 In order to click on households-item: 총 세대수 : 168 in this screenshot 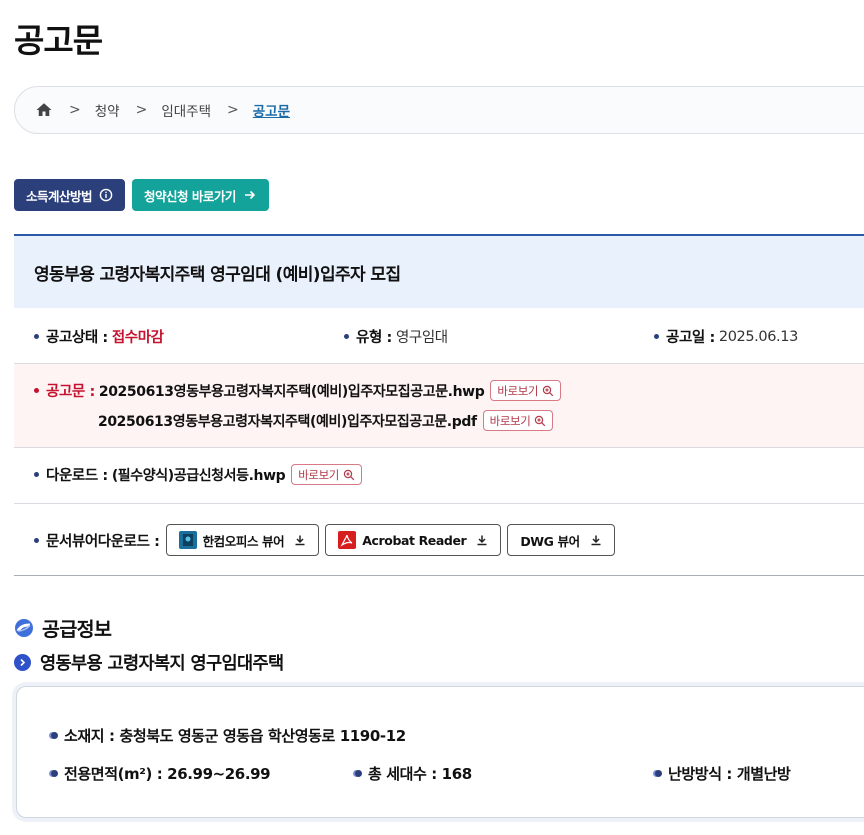, I will do `click(413, 773)`.